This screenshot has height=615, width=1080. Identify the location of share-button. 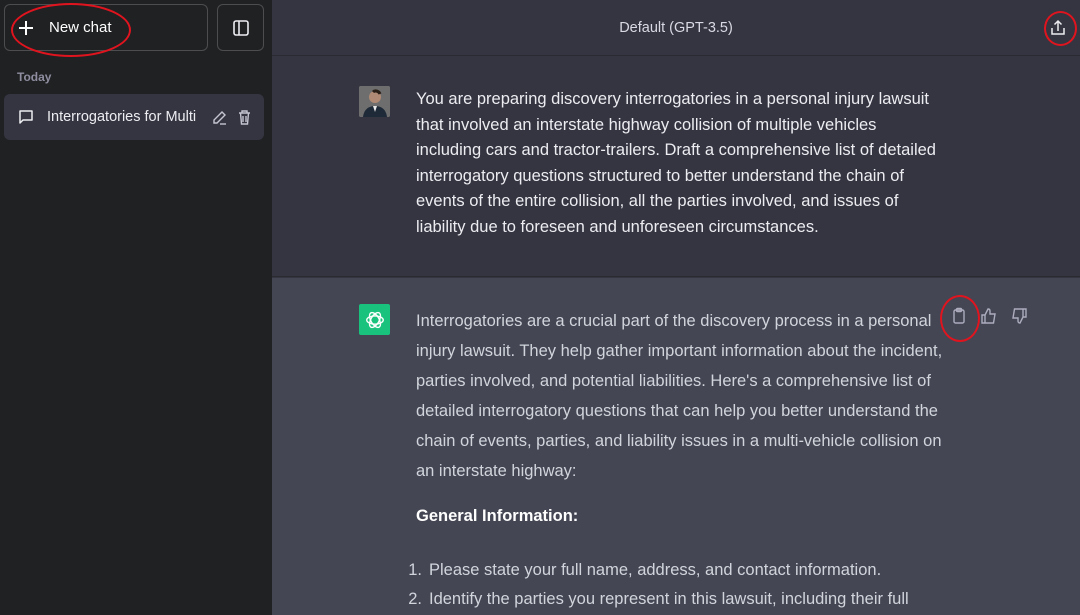
(1058, 28).